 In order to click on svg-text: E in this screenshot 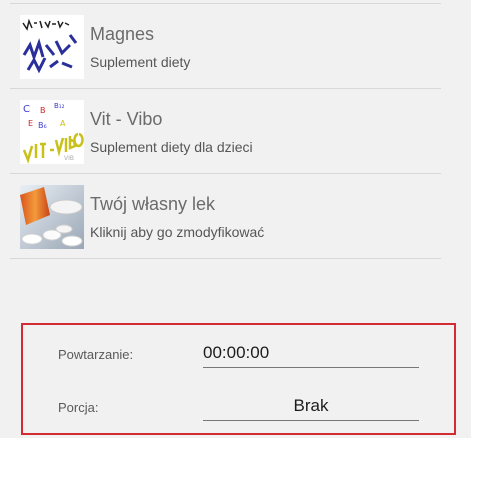, I will do `click(30, 123)`.